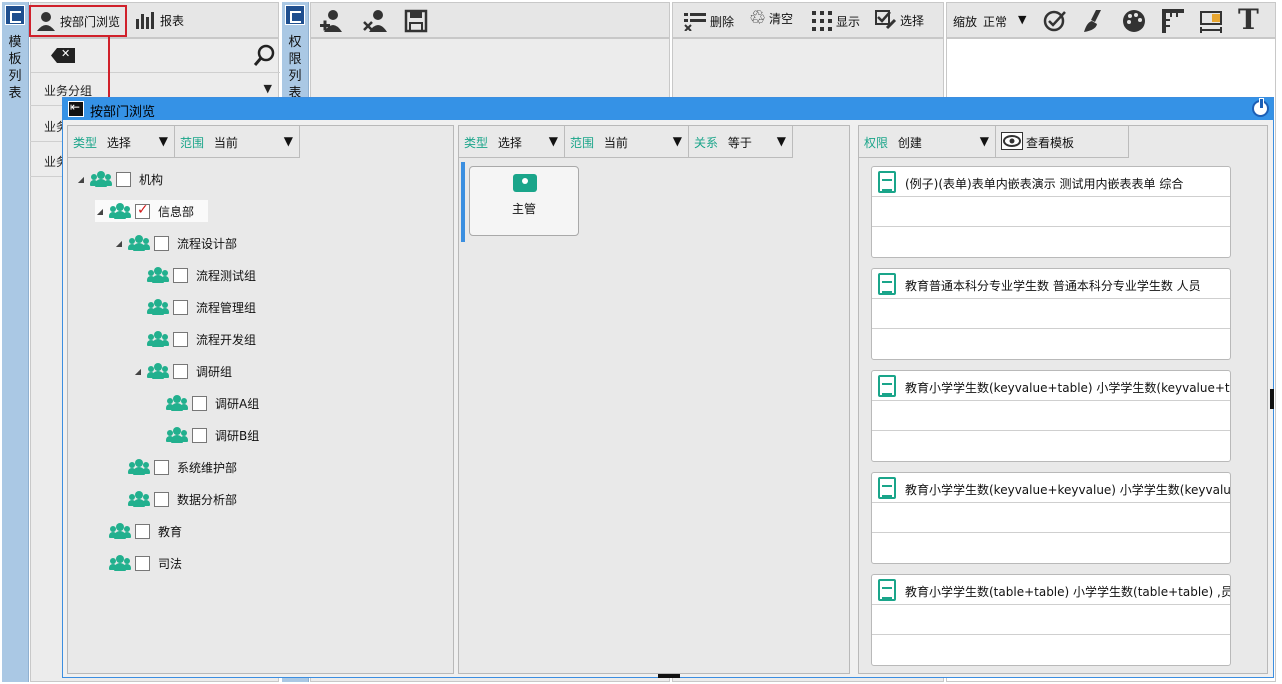 This screenshot has height=684, width=1282. I want to click on scope-filter-value: 当前, so click(225, 143).